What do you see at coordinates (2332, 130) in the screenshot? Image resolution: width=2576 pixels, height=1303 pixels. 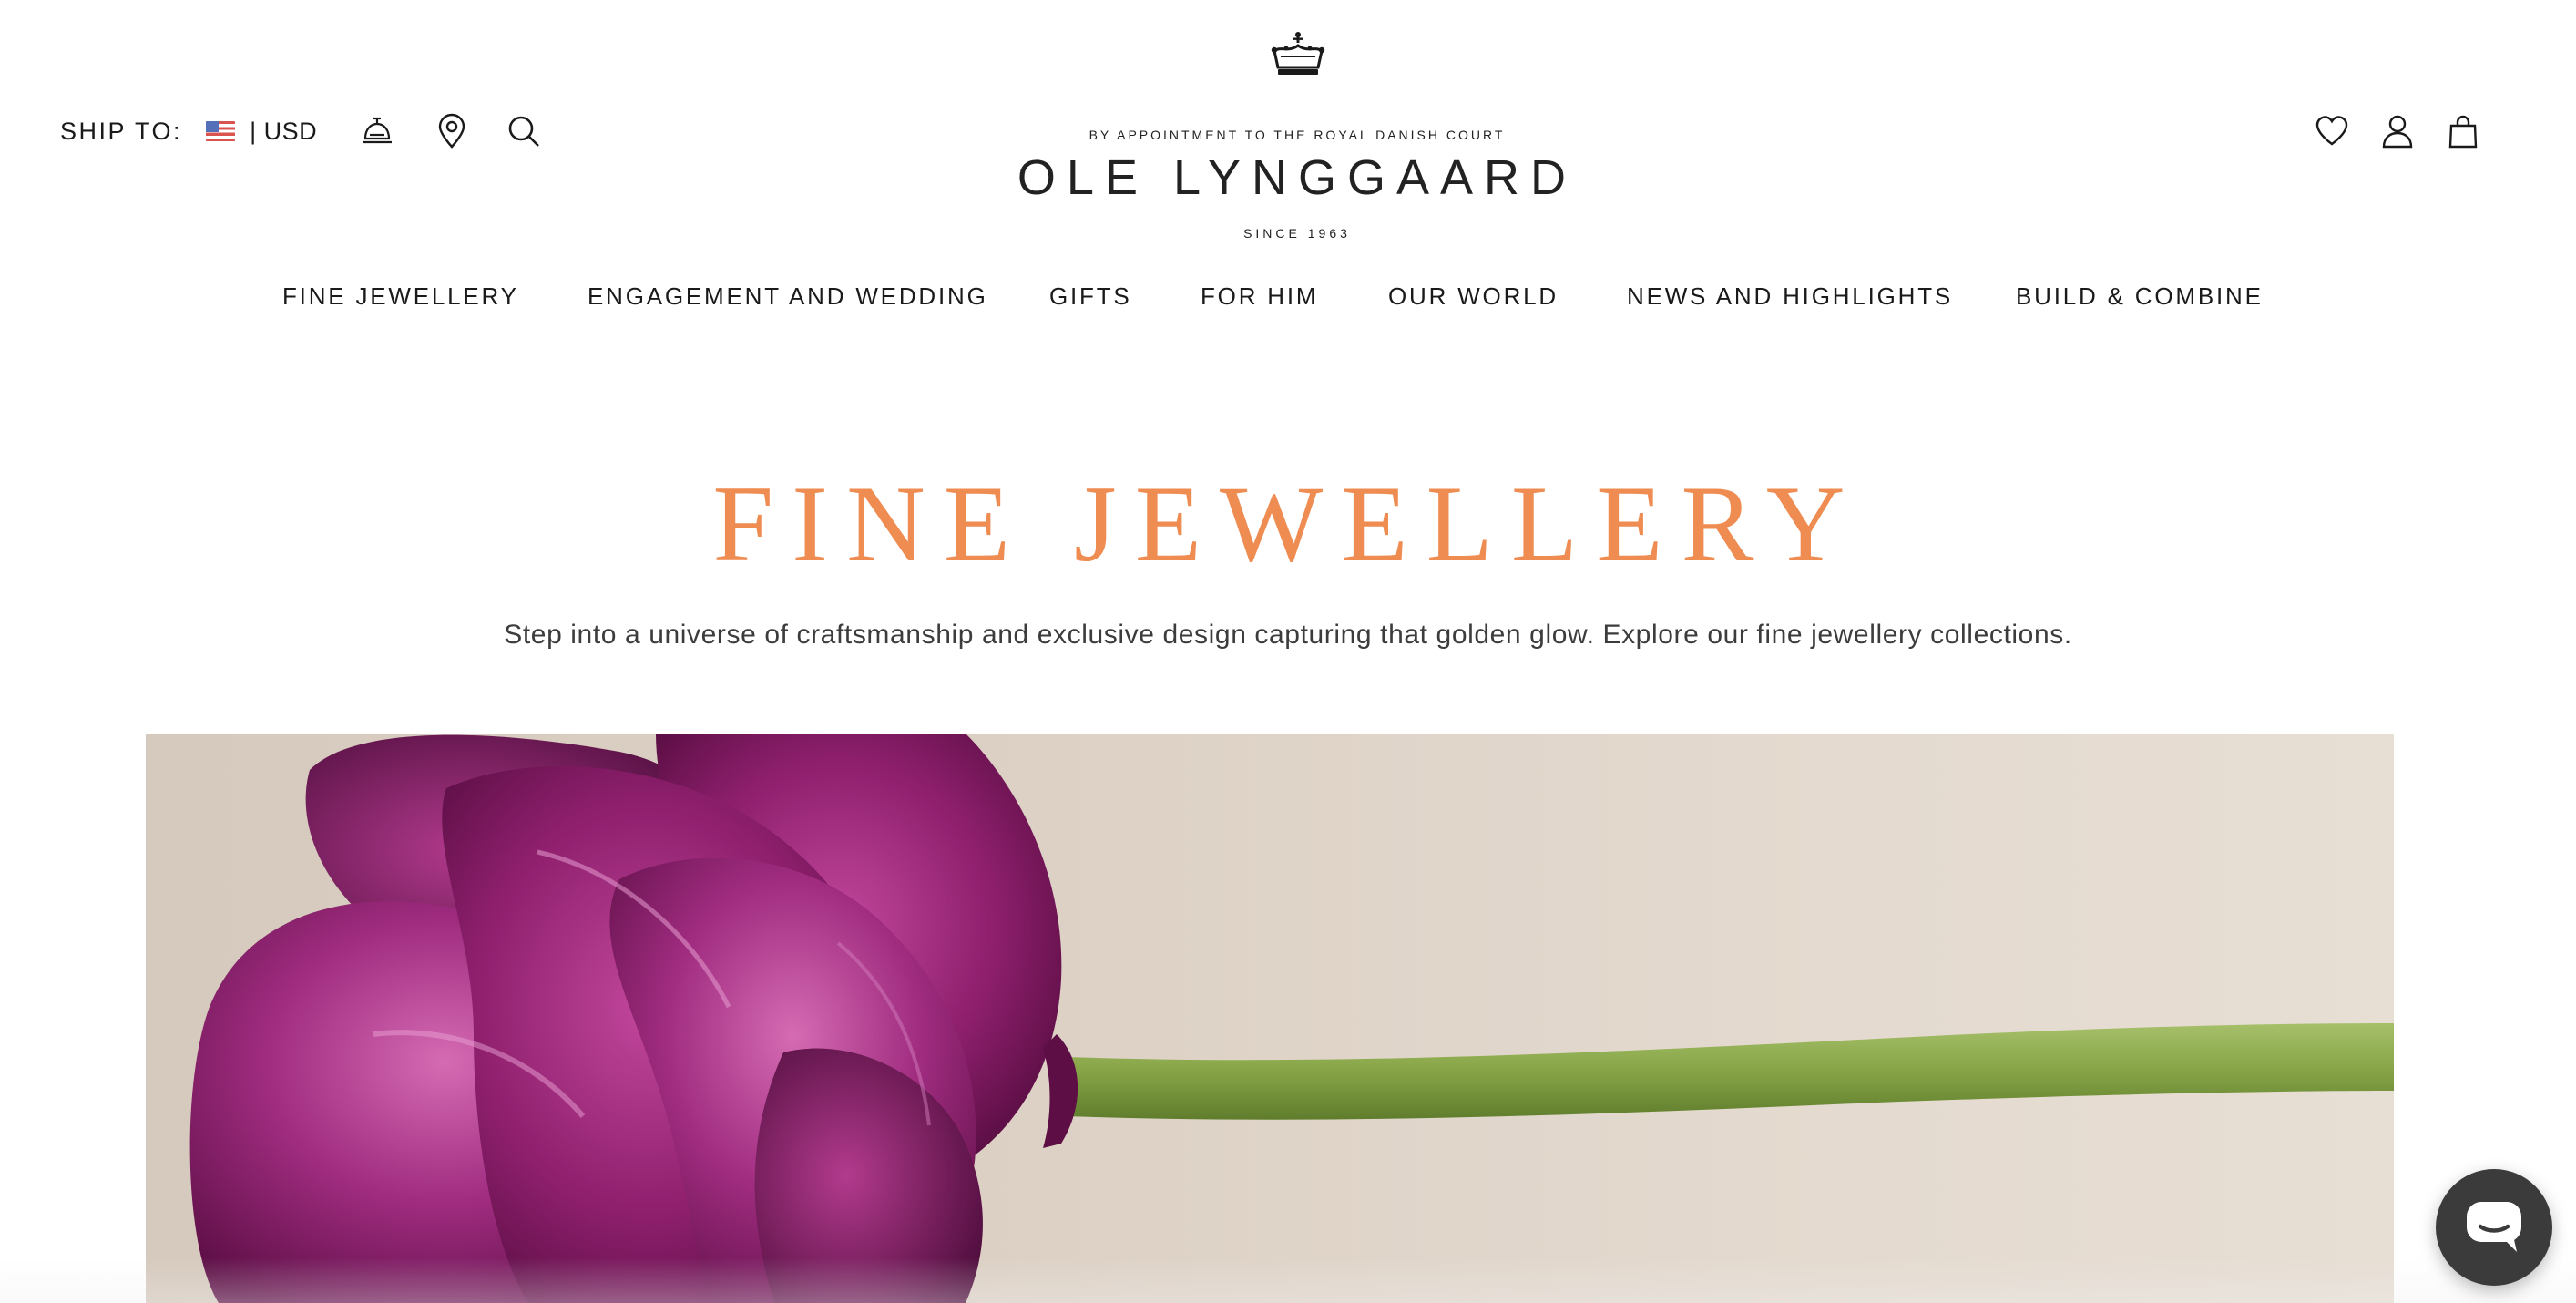 I see `wishlist-heart-icon` at bounding box center [2332, 130].